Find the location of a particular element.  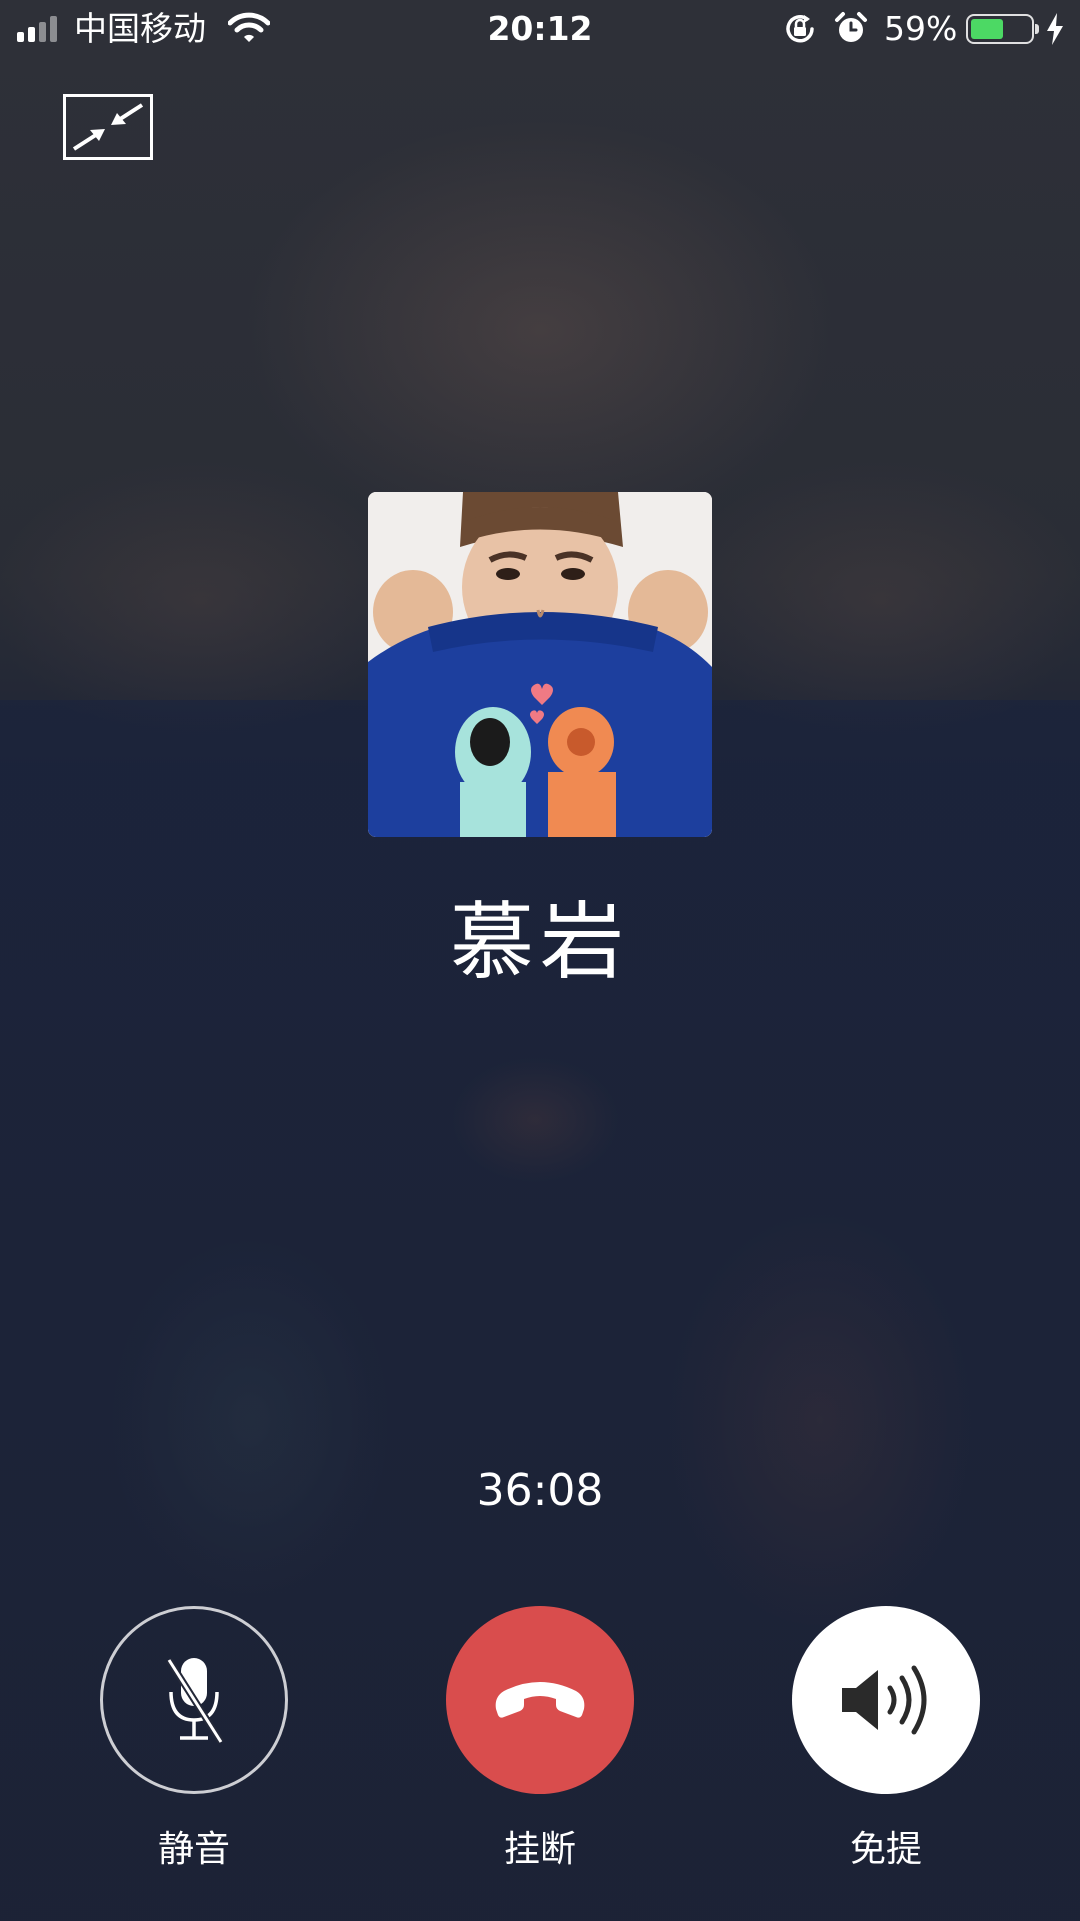

hangup-label: 挂断 is located at coordinates (539, 1849).